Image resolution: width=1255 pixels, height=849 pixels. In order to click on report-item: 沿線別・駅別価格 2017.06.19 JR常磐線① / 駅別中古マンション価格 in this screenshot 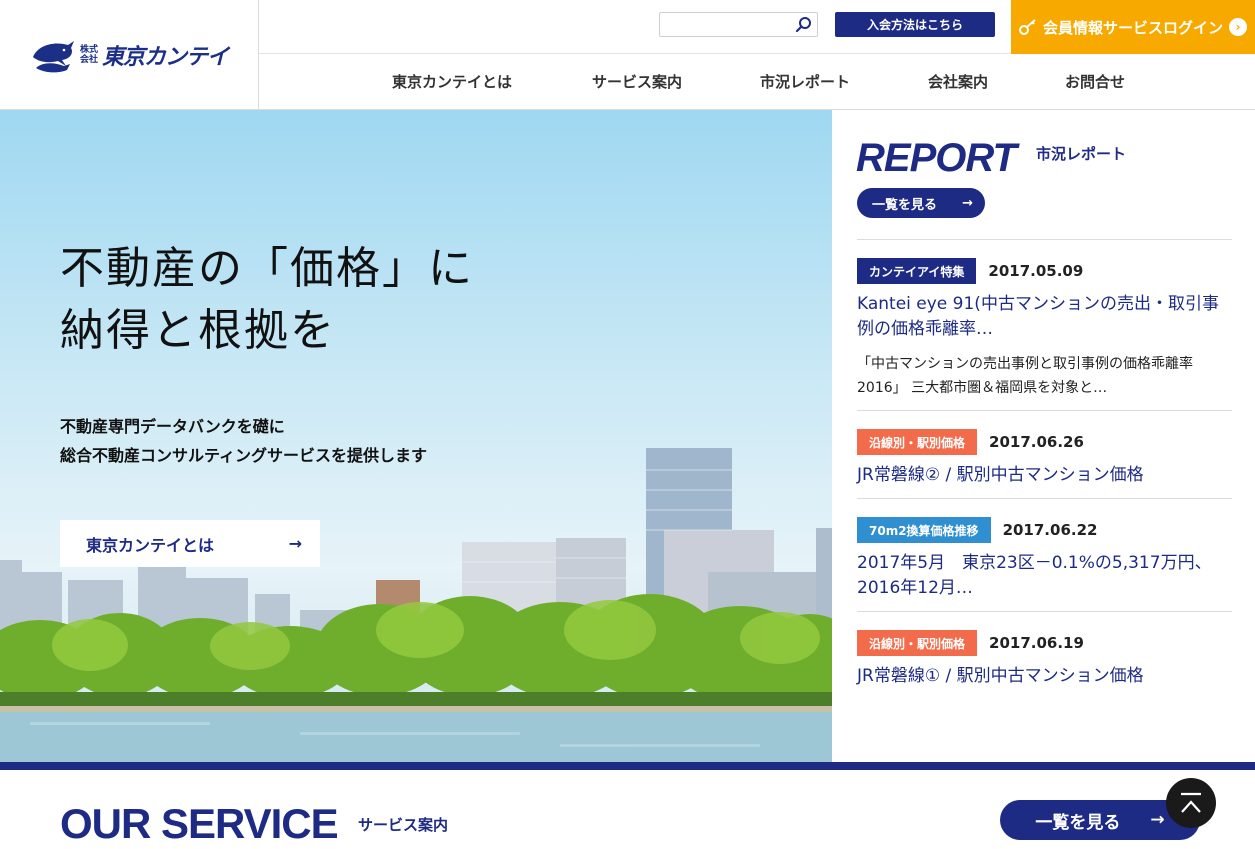, I will do `click(1044, 655)`.